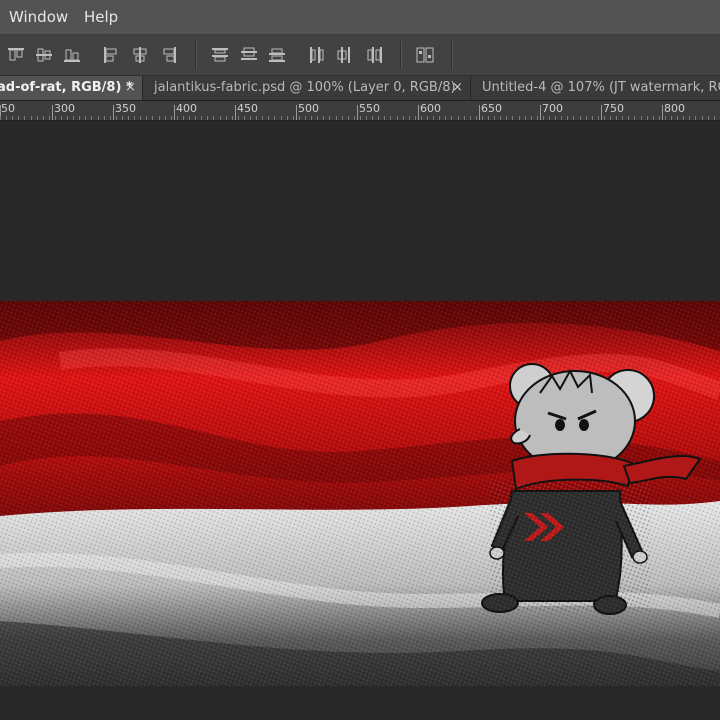 This screenshot has height=720, width=720. What do you see at coordinates (44, 55) in the screenshot?
I see `align-vertical-centers-icon` at bounding box center [44, 55].